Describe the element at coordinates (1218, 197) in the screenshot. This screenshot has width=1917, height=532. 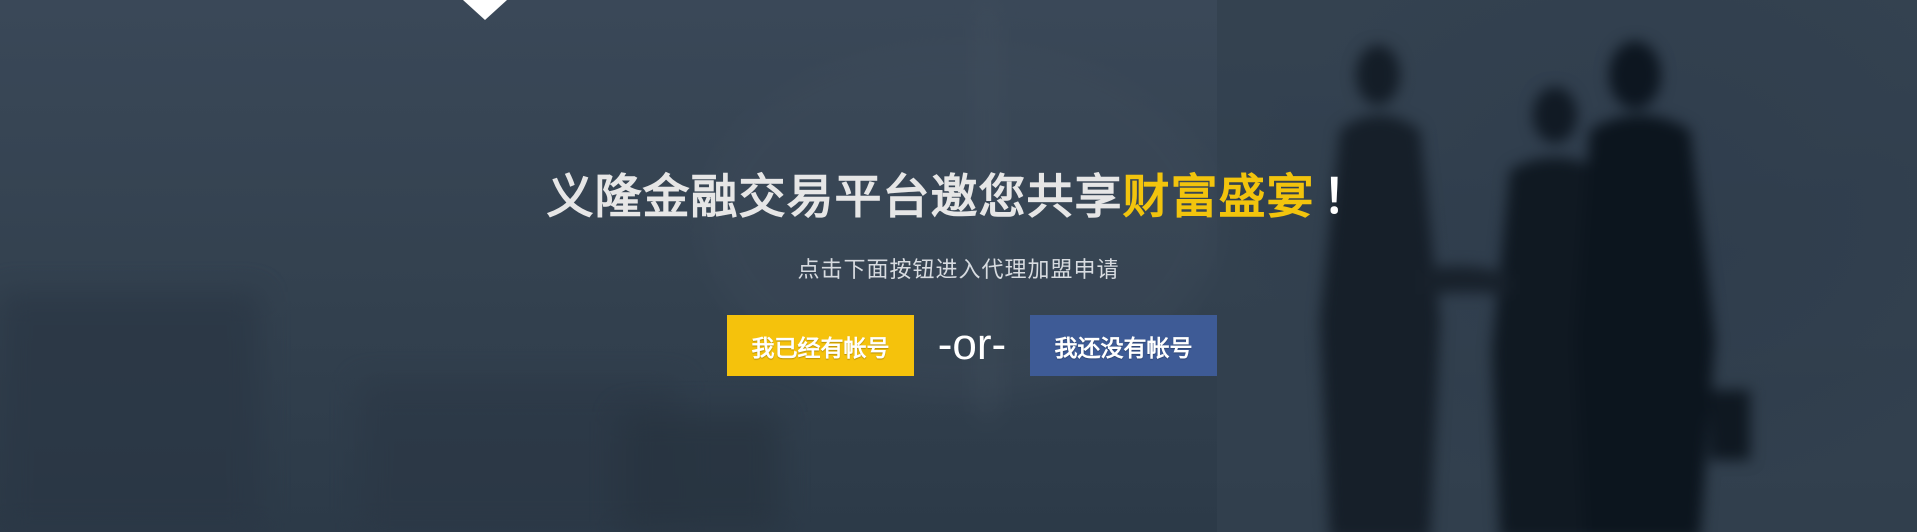
I see `headline-accent-text: 财富盛宴` at that location.